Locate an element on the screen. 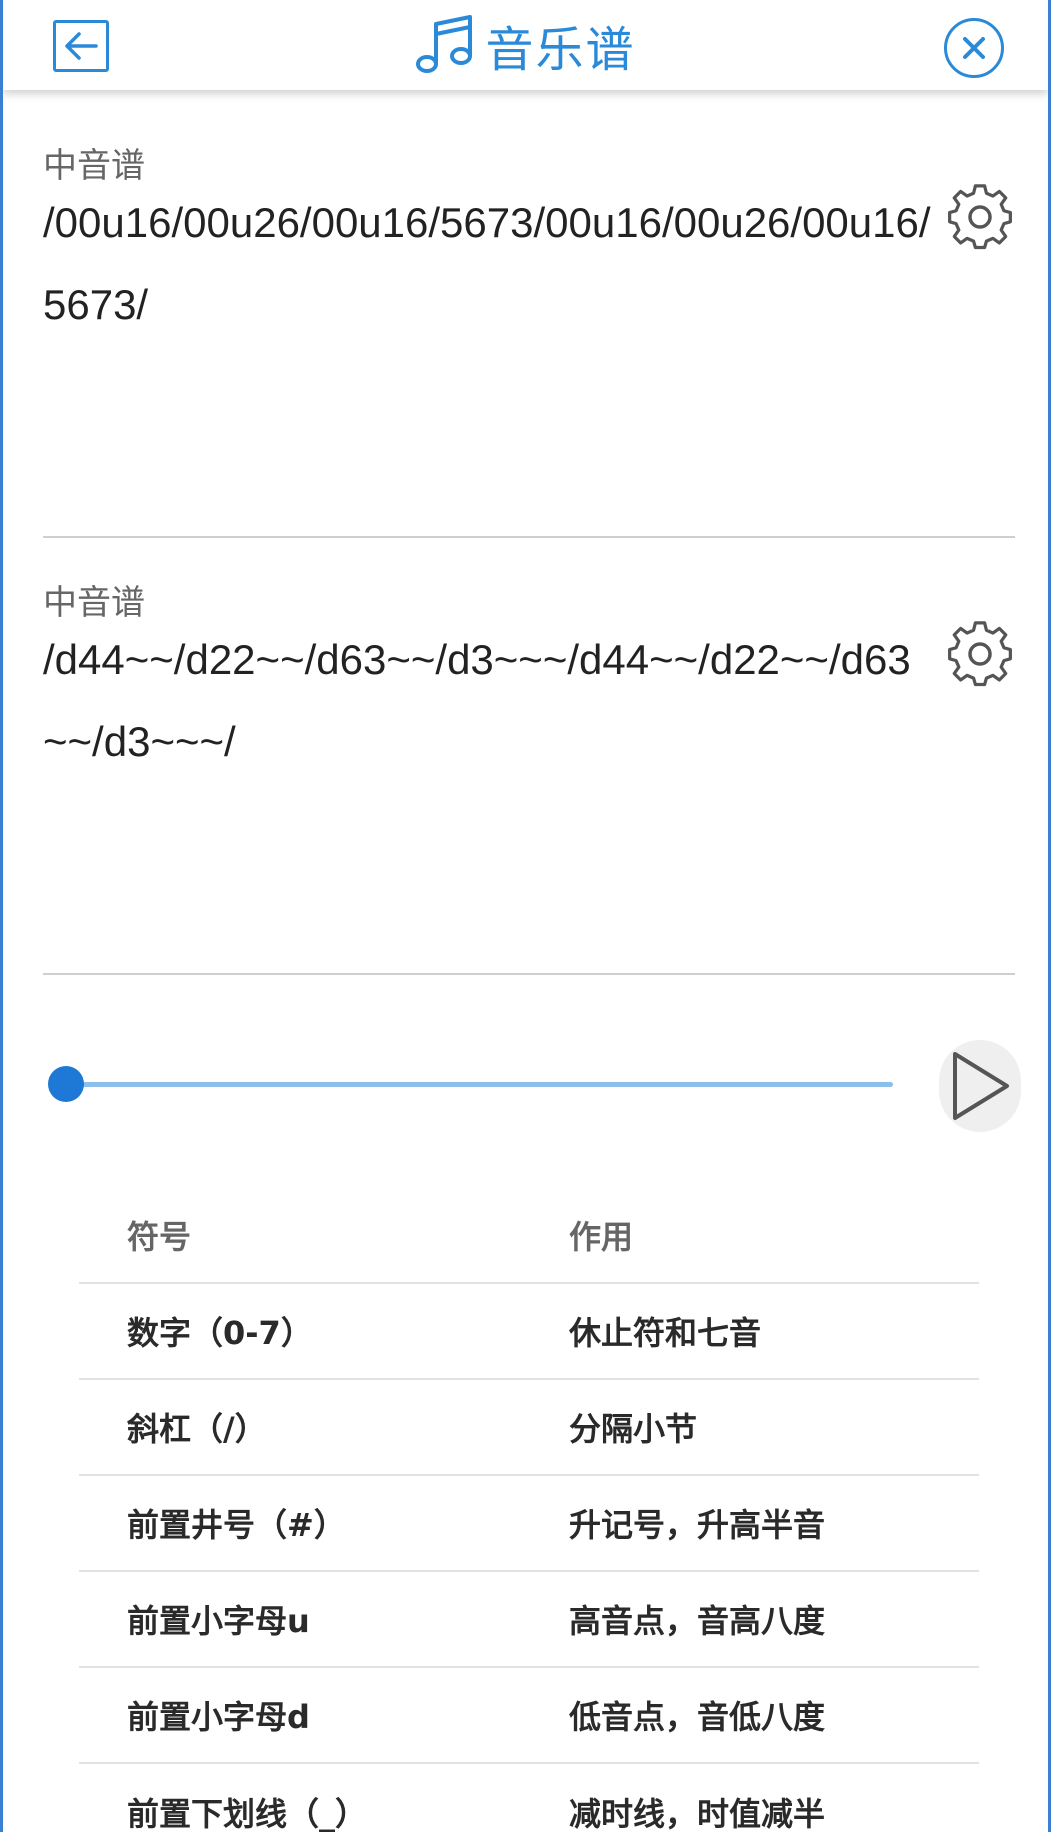 This screenshot has height=1832, width=1051. function-cell: 低音点，音低八度 is located at coordinates (697, 1717).